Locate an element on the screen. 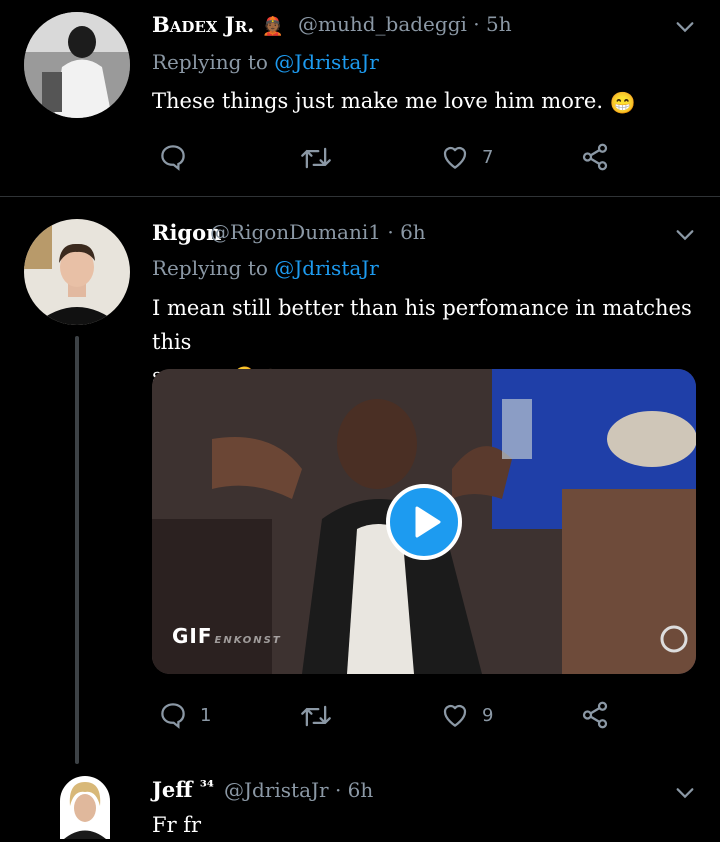 Image resolution: width=720 pixels, height=842 pixels. person-emoji: 👲🏾 is located at coordinates (273, 26).